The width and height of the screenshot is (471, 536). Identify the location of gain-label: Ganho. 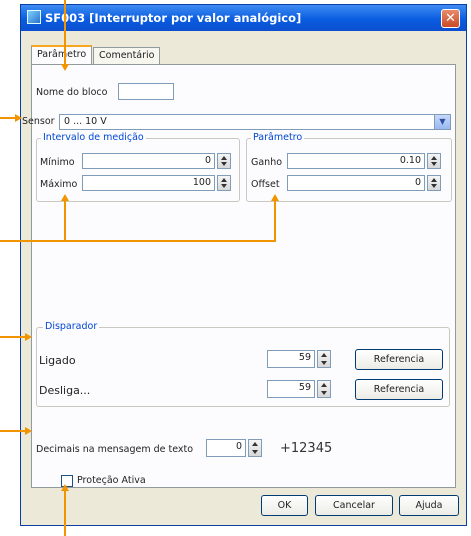
(267, 162).